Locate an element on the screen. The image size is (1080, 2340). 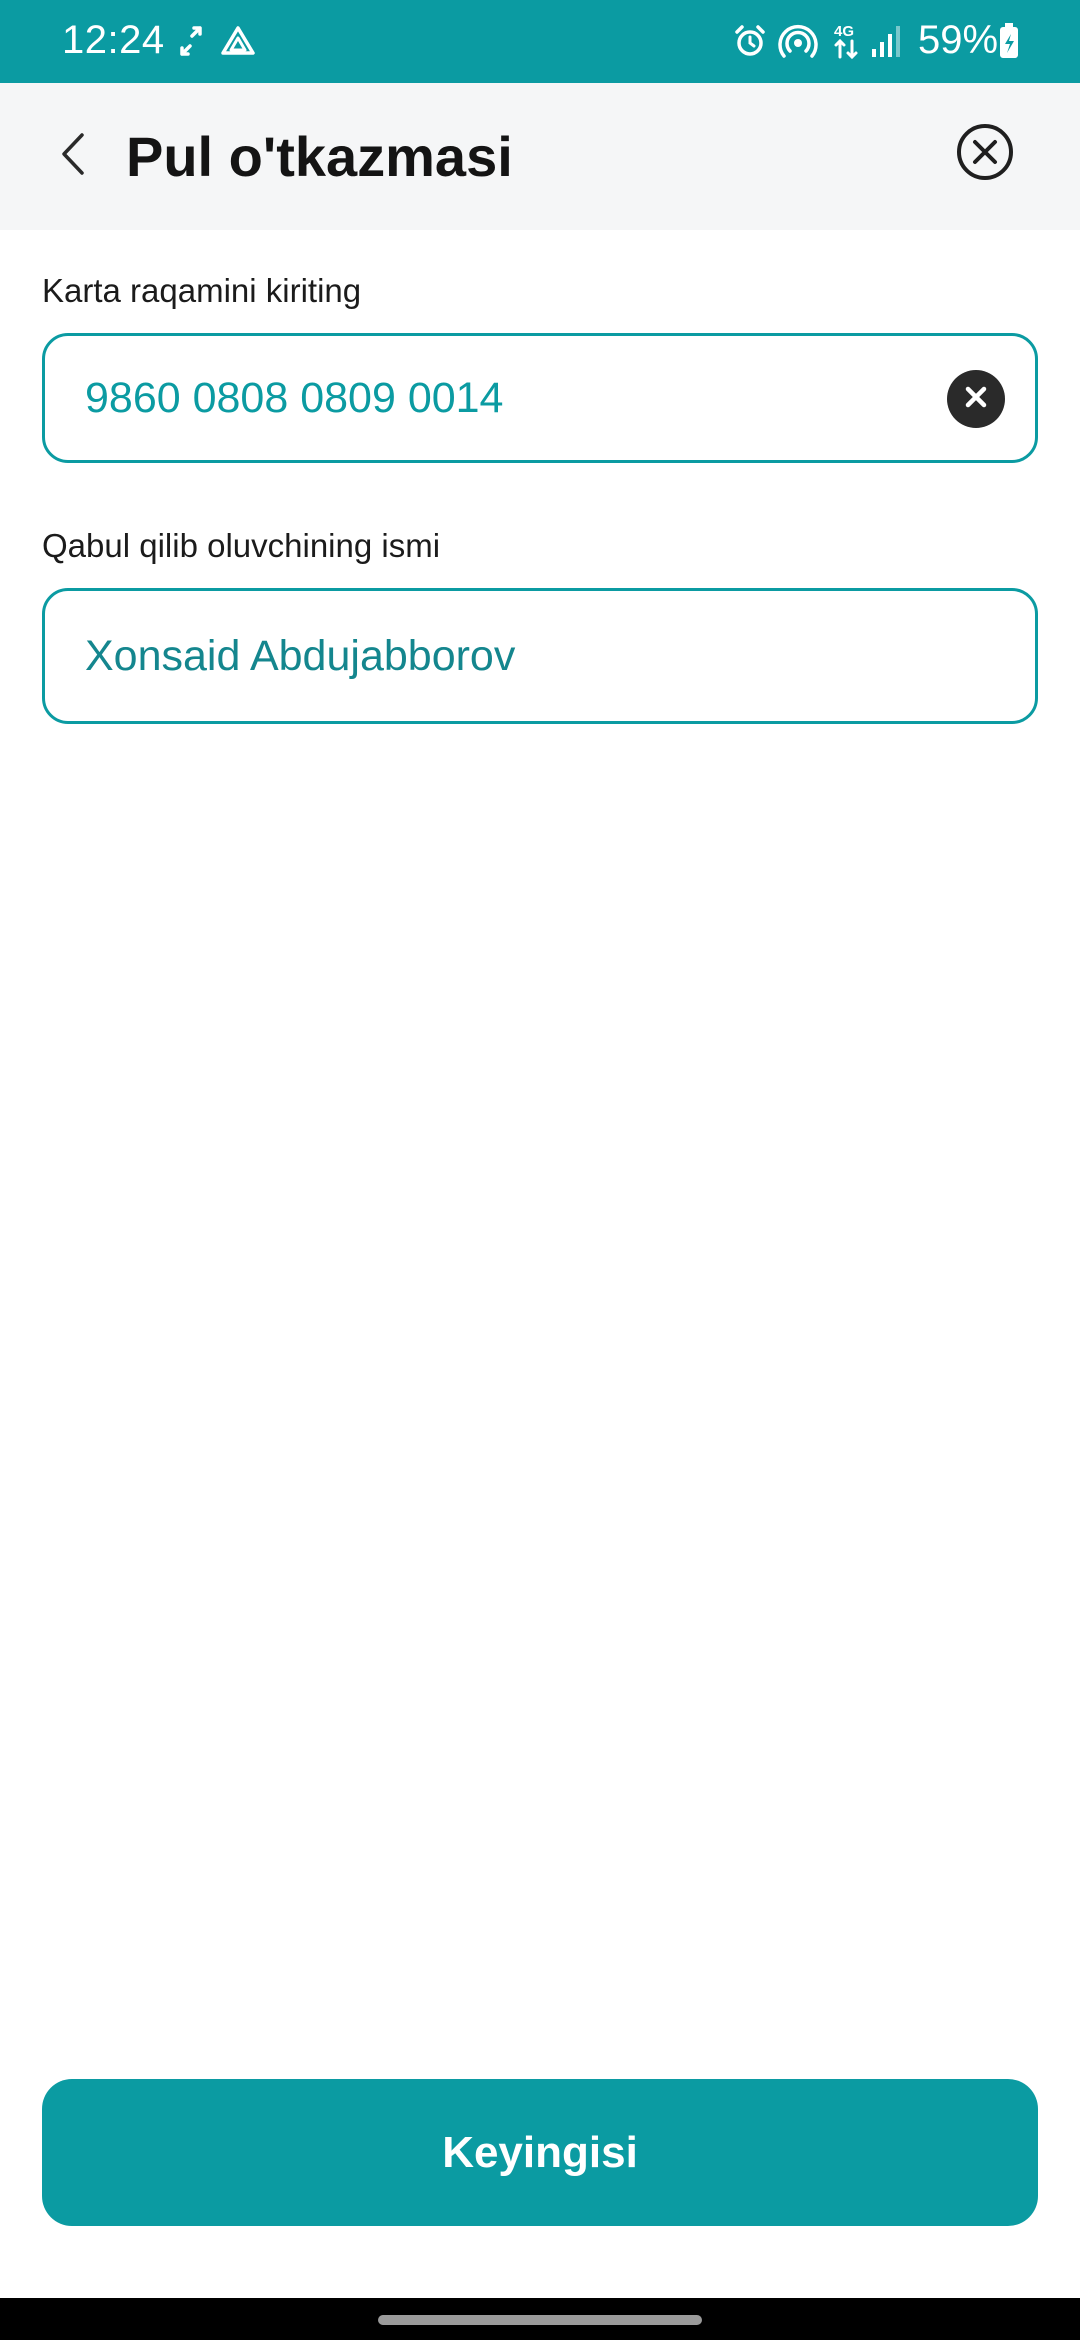
home-gesture-handle is located at coordinates (540, 2320).